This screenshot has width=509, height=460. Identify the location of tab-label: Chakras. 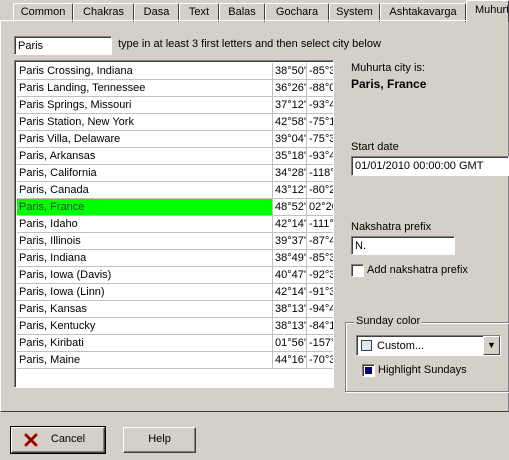
(103, 12).